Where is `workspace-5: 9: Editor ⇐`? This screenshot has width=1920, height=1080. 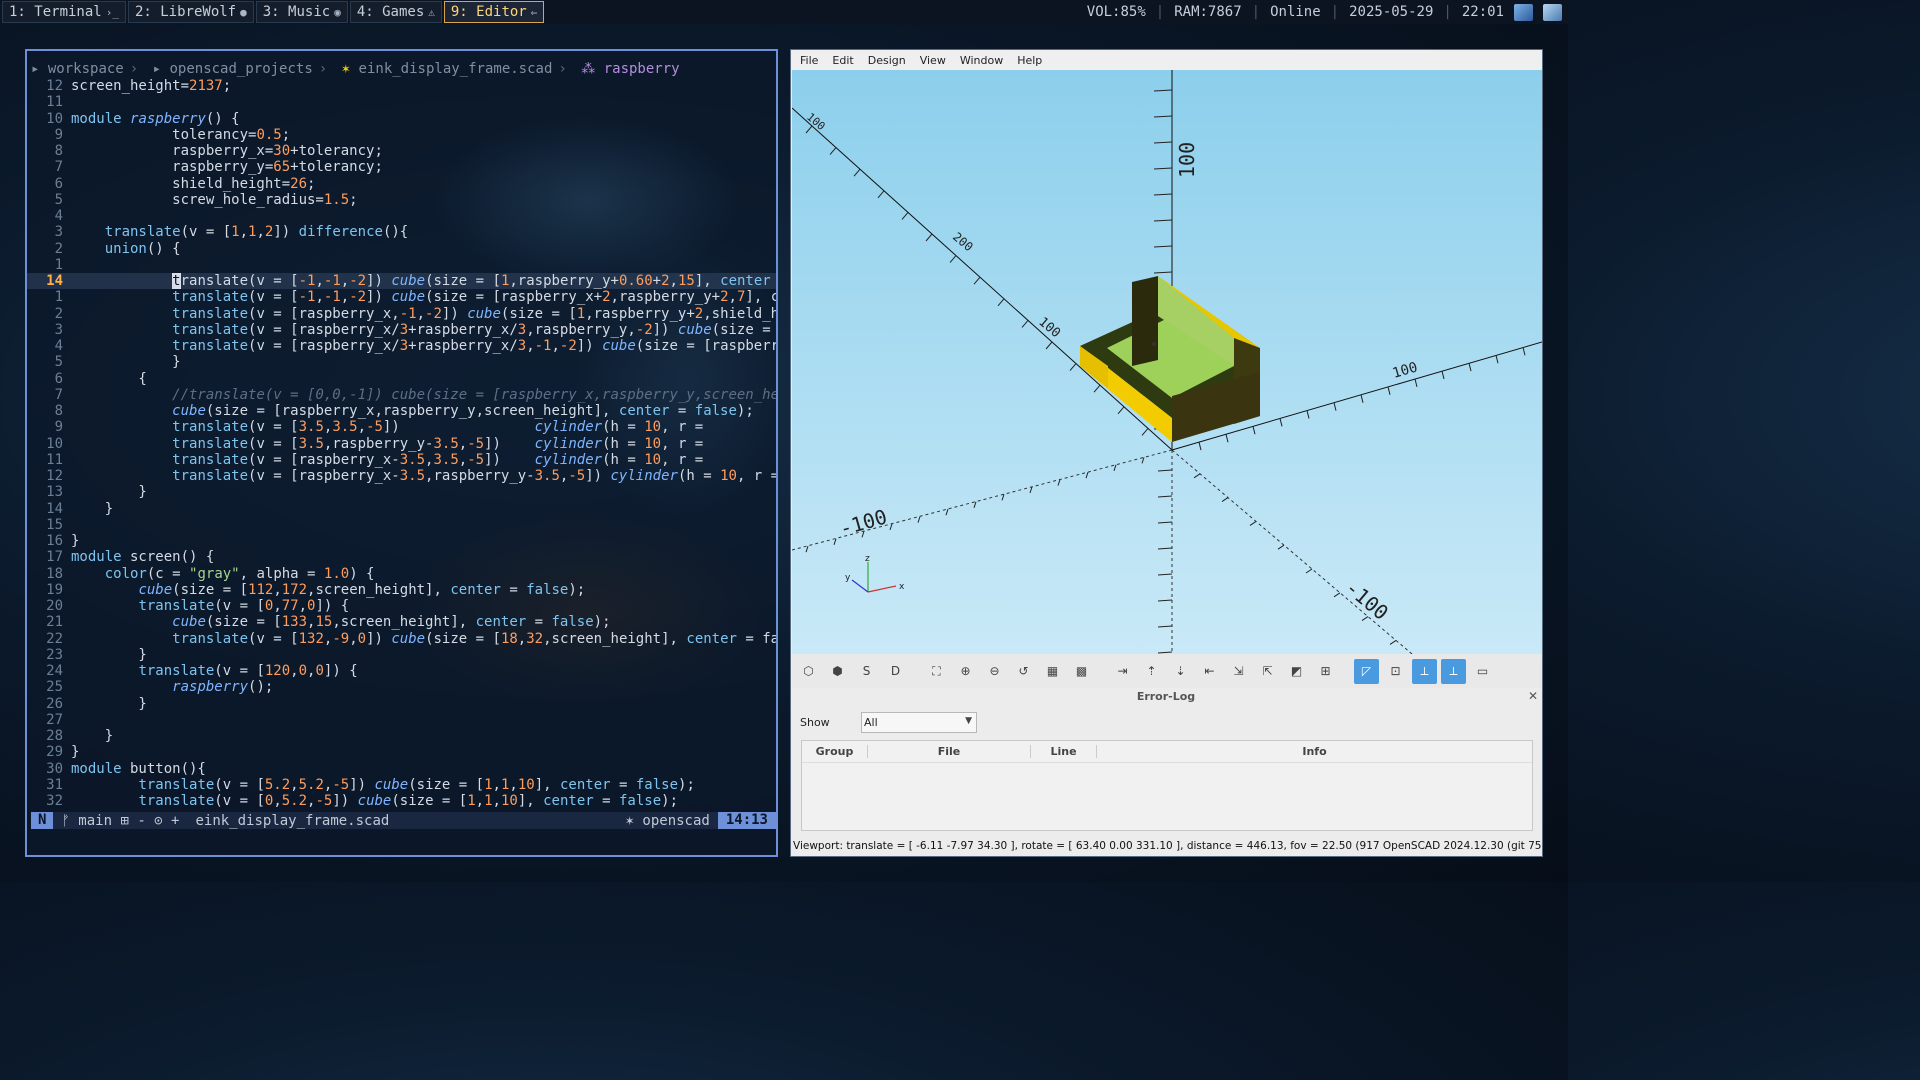
workspace-5: 9: Editor ⇐ is located at coordinates (494, 12).